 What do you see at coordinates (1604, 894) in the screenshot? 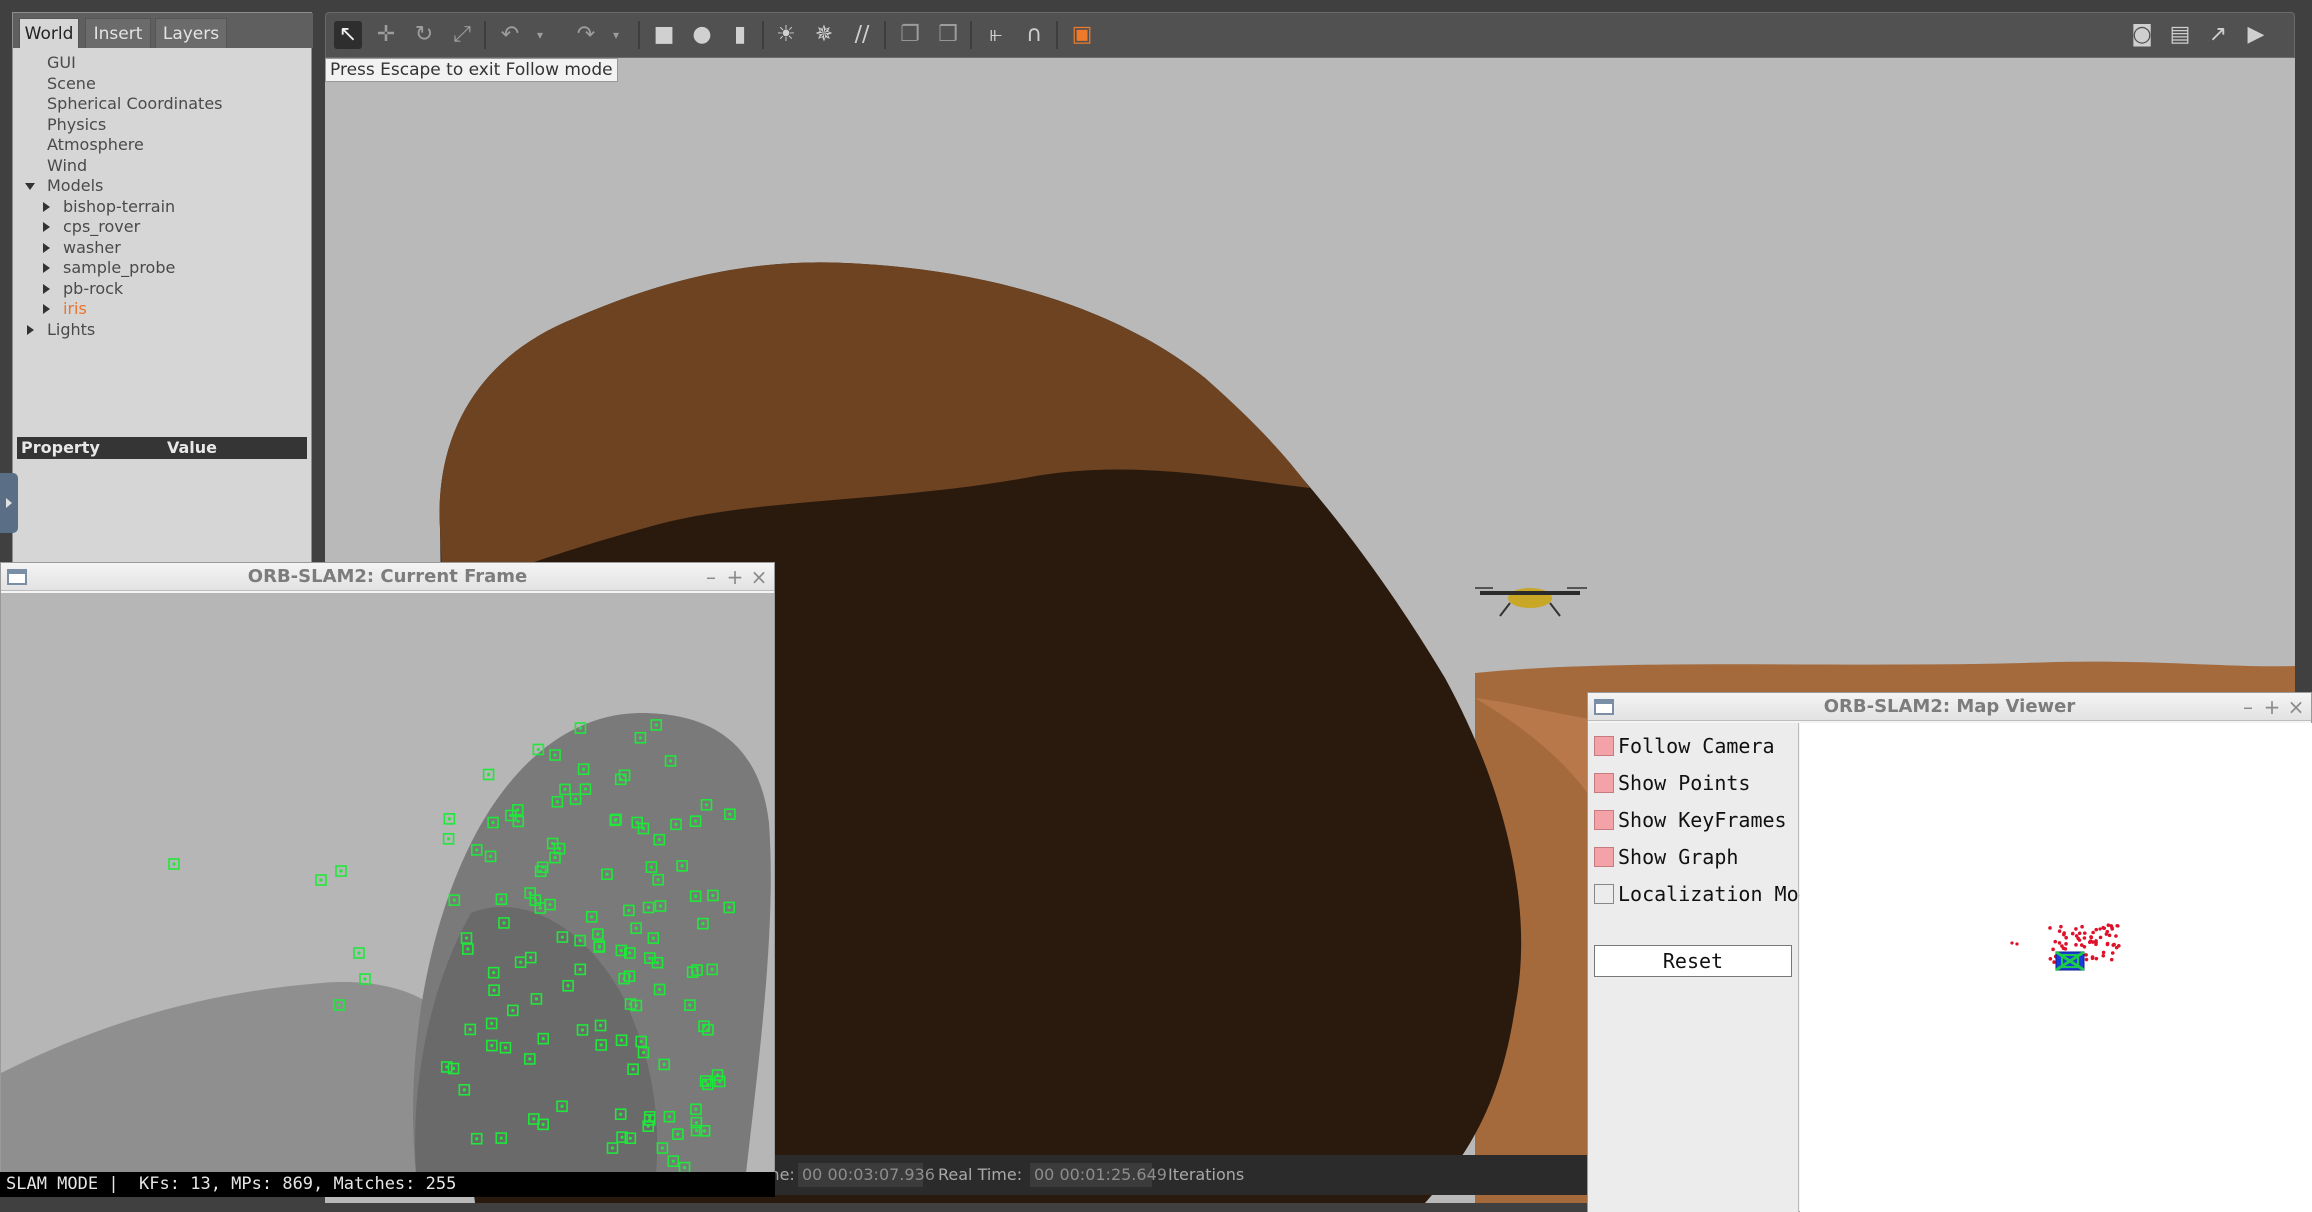
I see `localization-mode-checkbox` at bounding box center [1604, 894].